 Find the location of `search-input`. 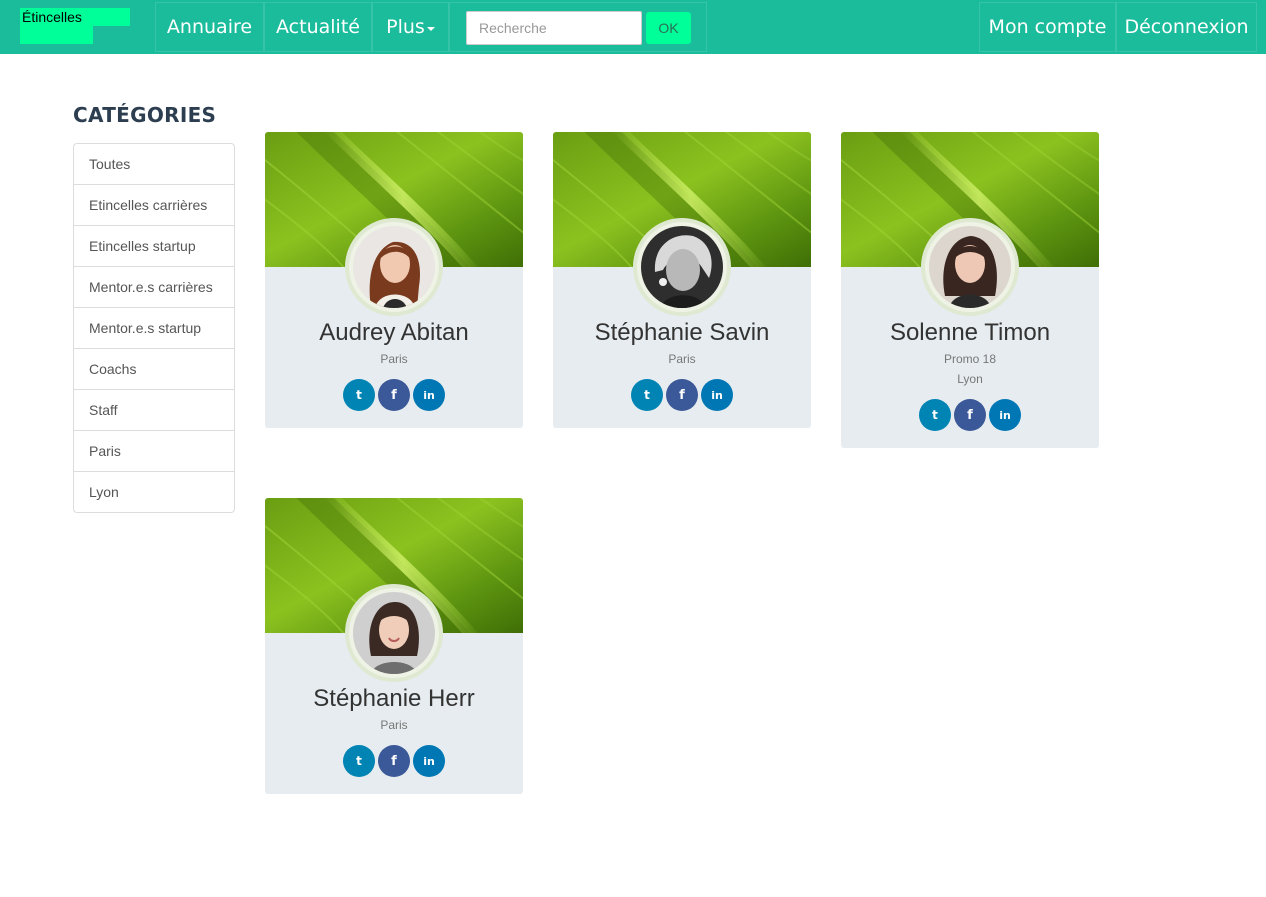

search-input is located at coordinates (554, 28).